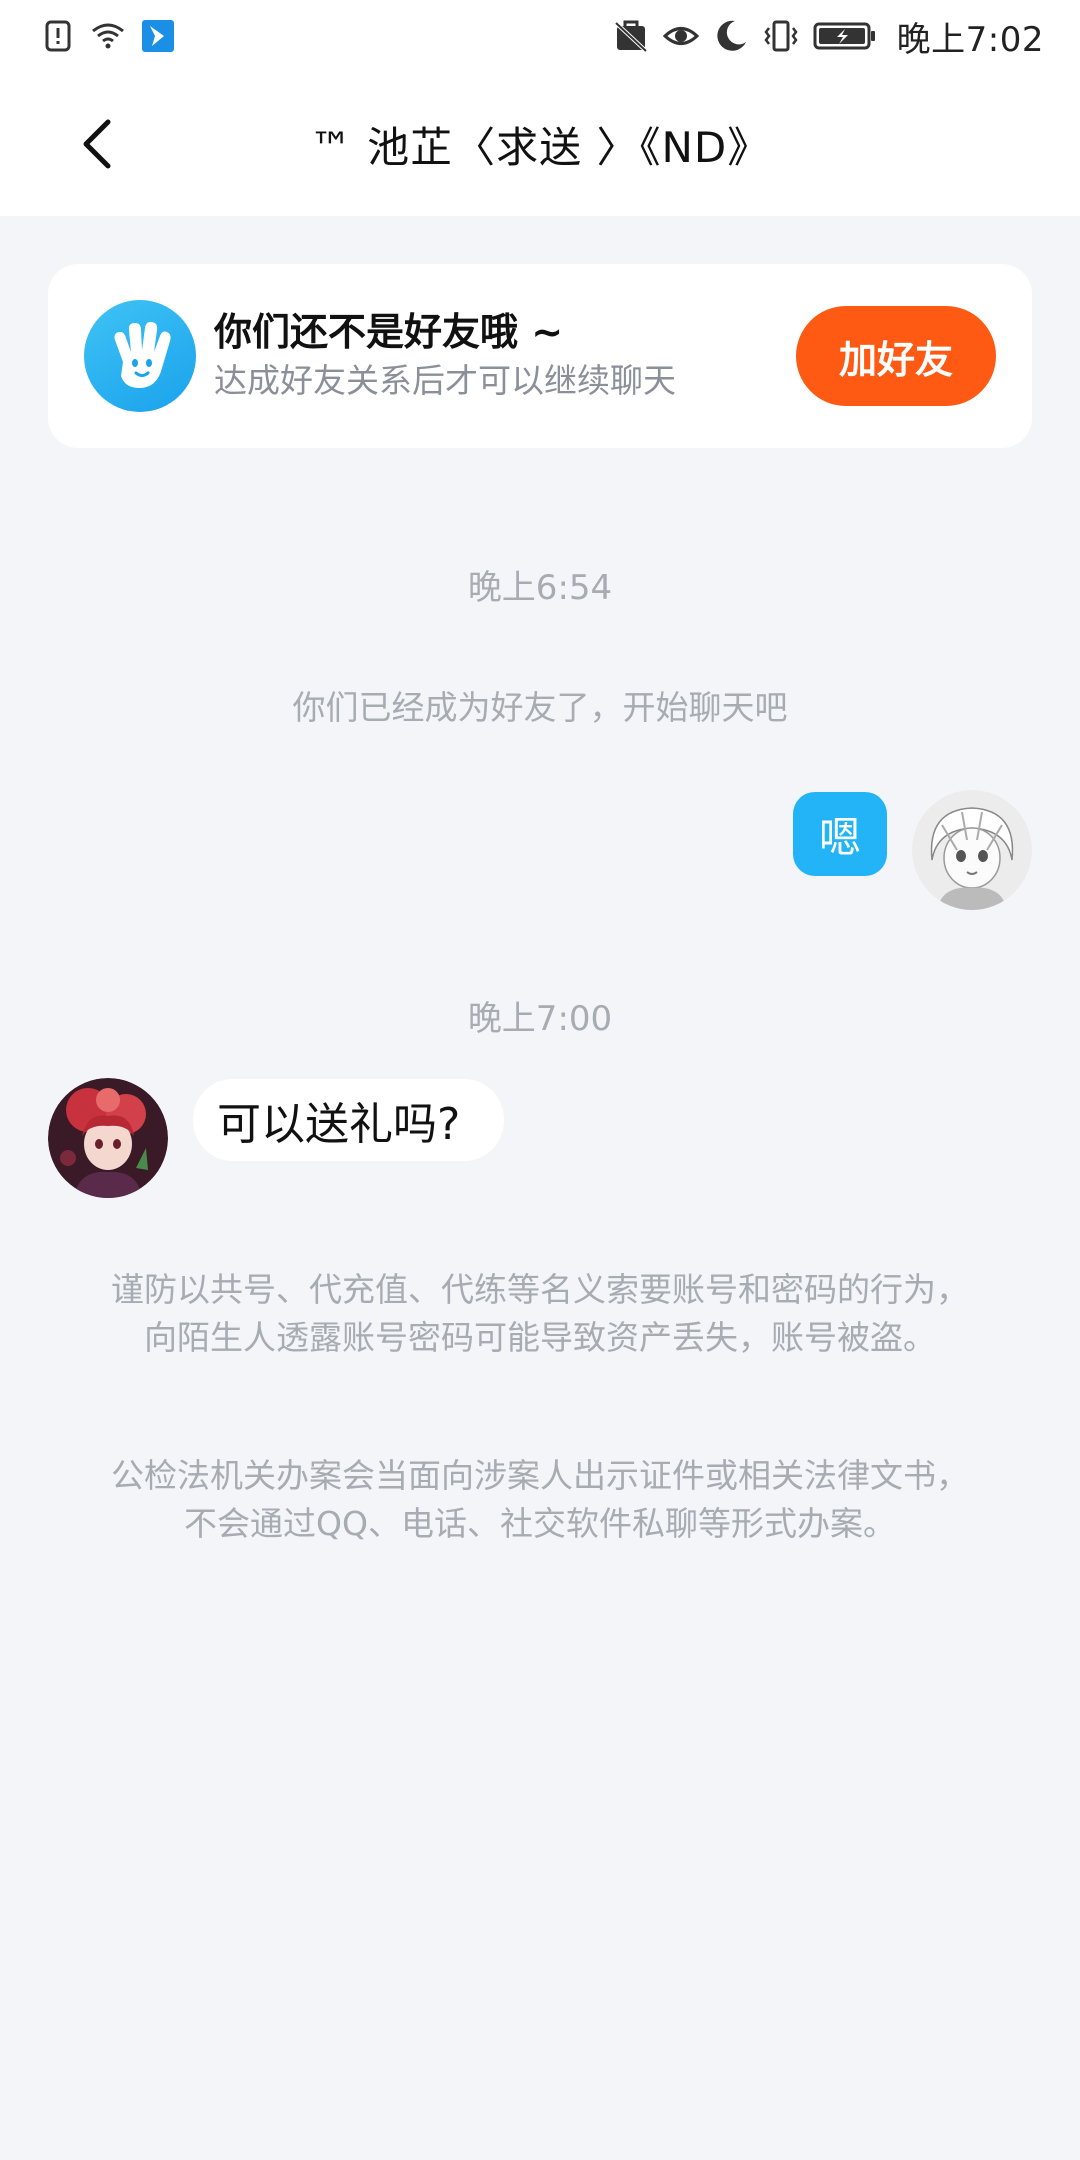 This screenshot has height=2160, width=1080. I want to click on banner-title: 你们还不是好友哦 ~, so click(389, 332).